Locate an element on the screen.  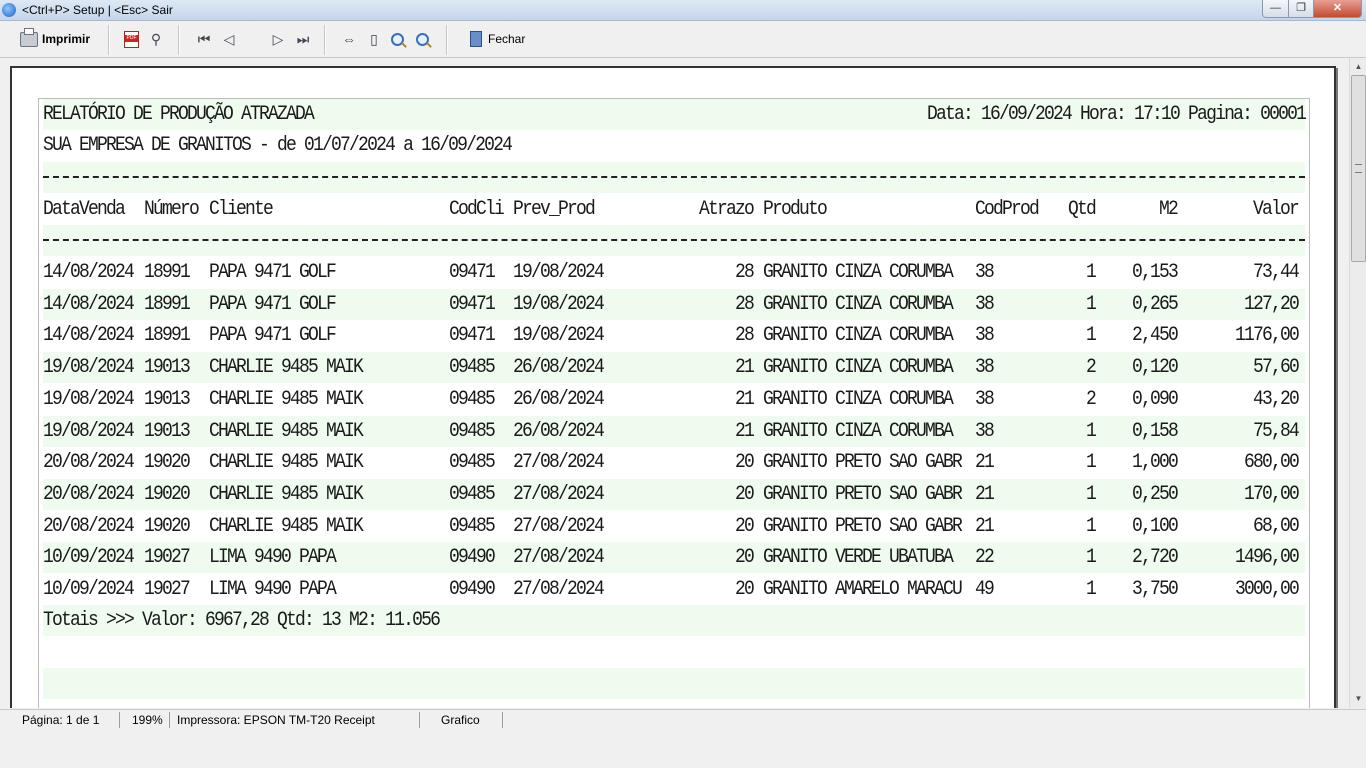
col-m2: 0,158 is located at coordinates (1155, 431).